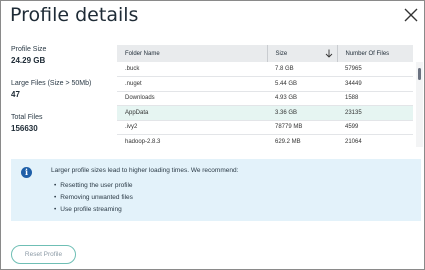  Describe the element at coordinates (302, 127) in the screenshot. I see `cell-size: 78779 MB` at that location.